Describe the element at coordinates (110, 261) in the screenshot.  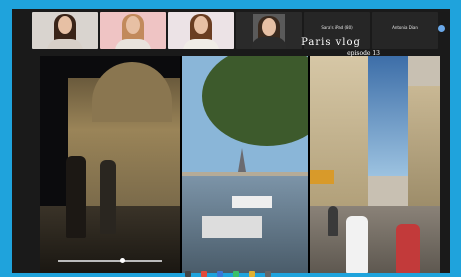
I see `video-progress-bar` at that location.